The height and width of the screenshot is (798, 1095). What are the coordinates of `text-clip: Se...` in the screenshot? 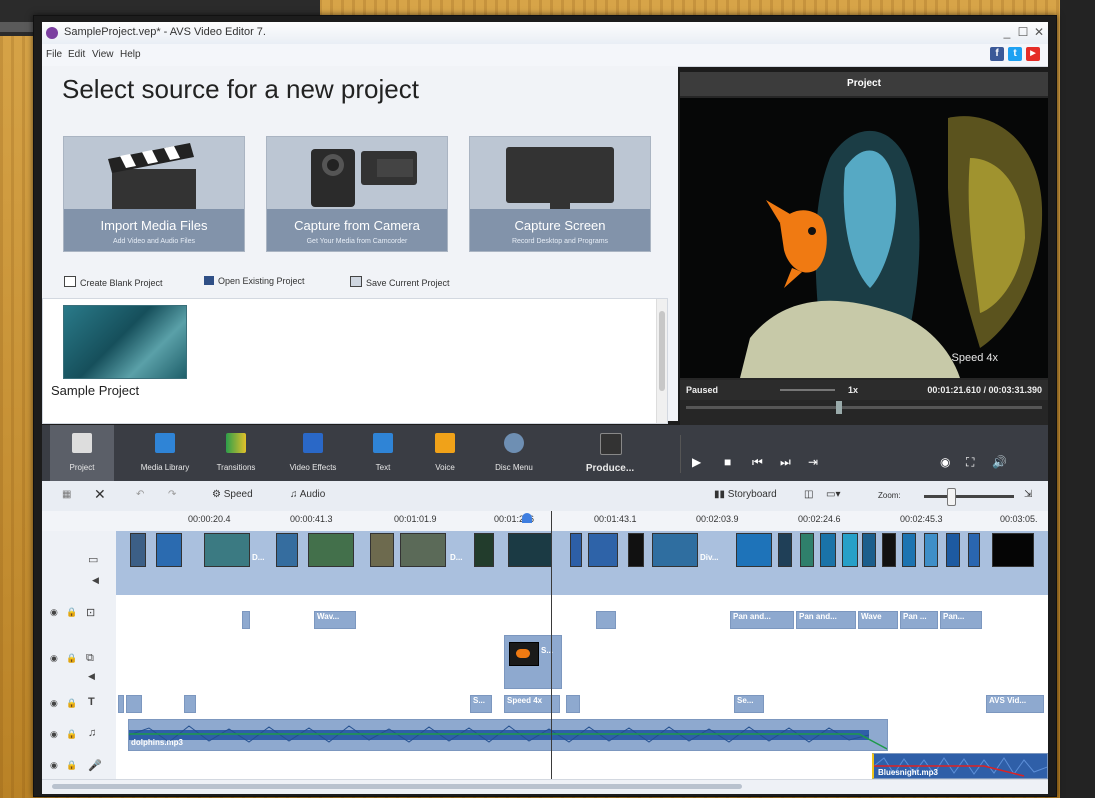 It's located at (749, 704).